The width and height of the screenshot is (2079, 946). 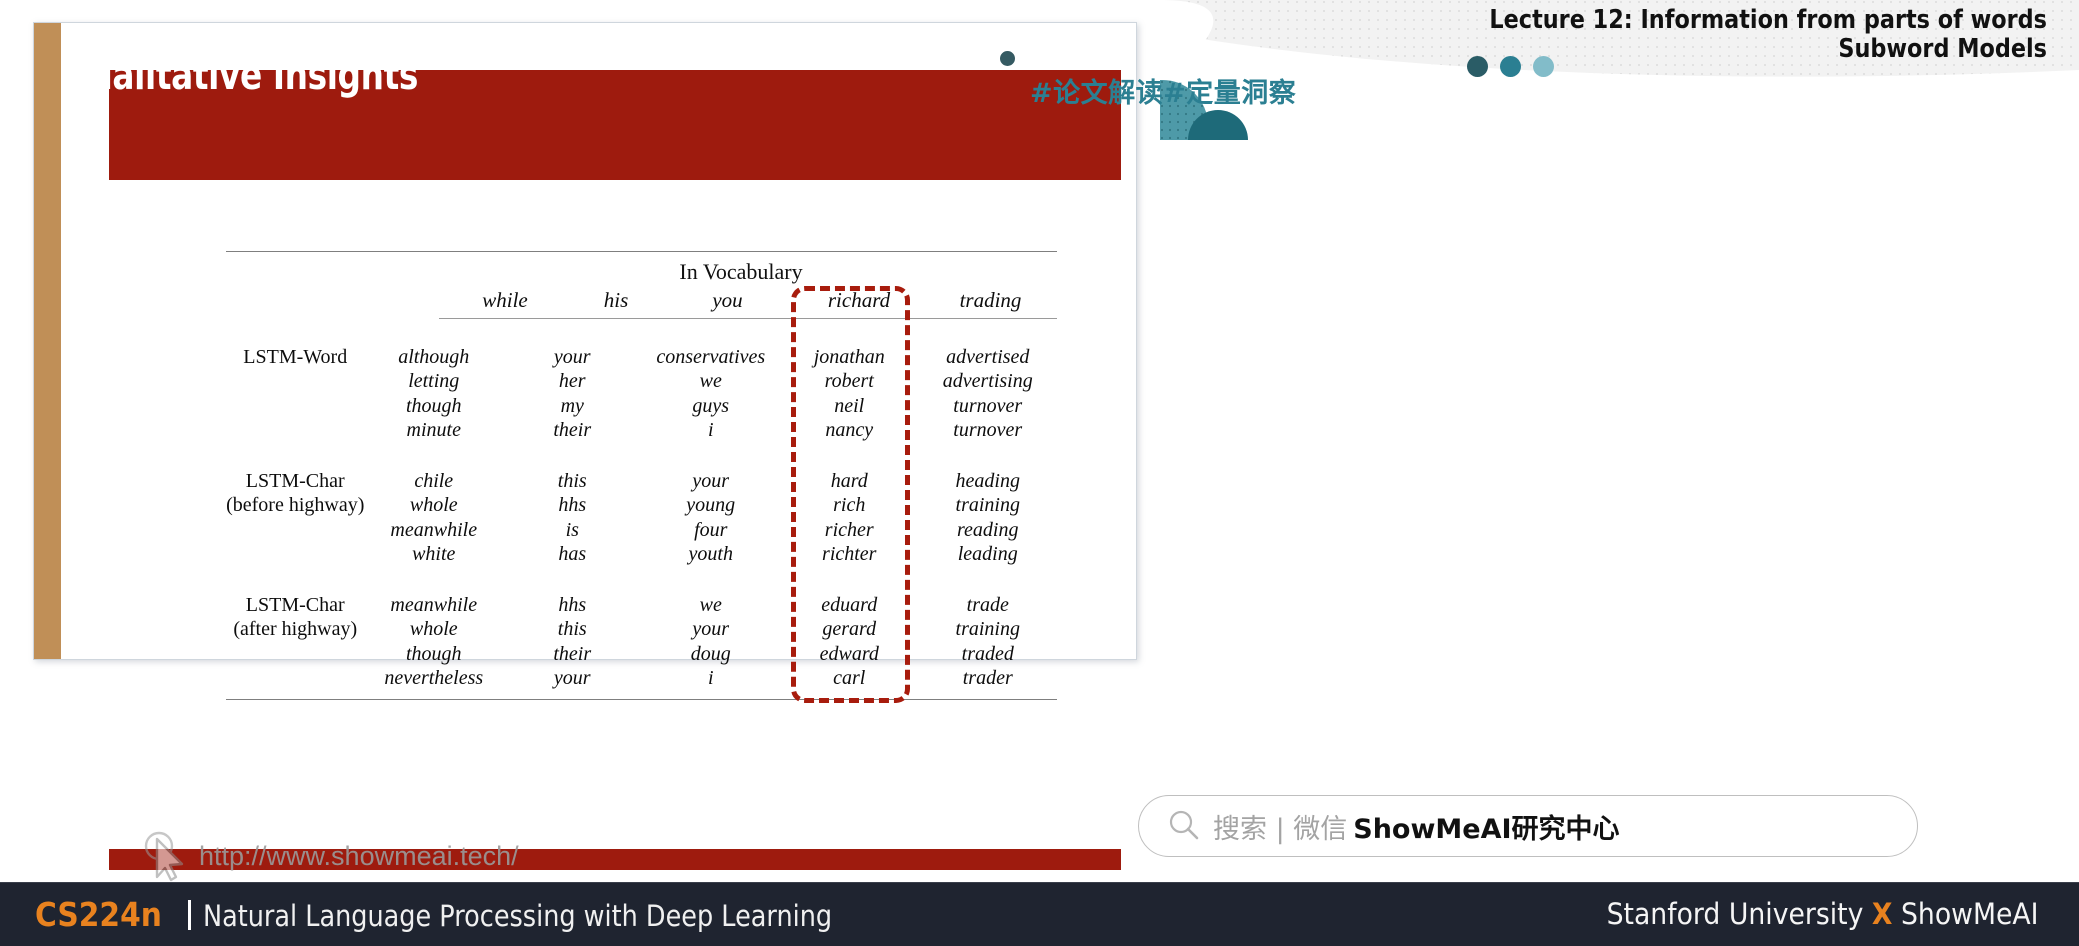 I want to click on cell-r0-c0: although letting though minute, so click(x=434, y=394).